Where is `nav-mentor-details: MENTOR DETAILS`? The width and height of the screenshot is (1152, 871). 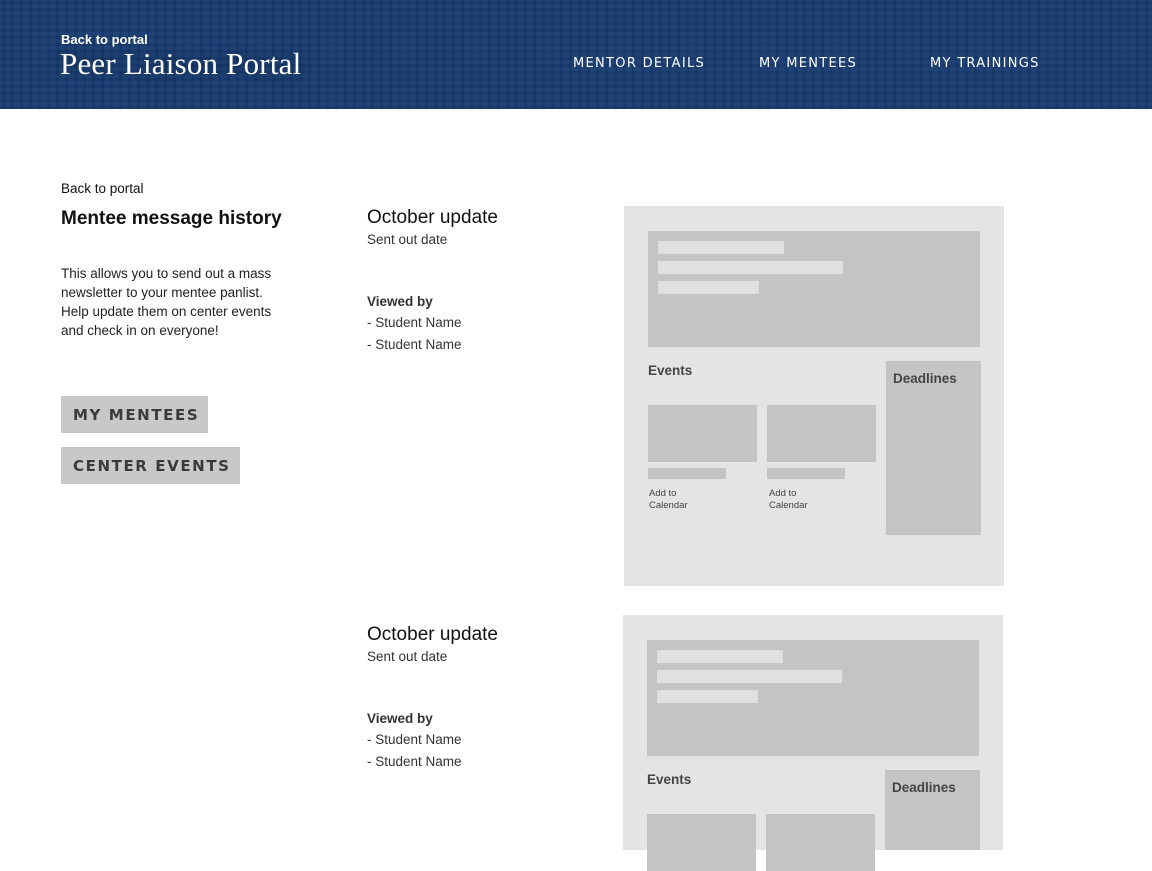
nav-mentor-details: MENTOR DETAILS is located at coordinates (639, 63).